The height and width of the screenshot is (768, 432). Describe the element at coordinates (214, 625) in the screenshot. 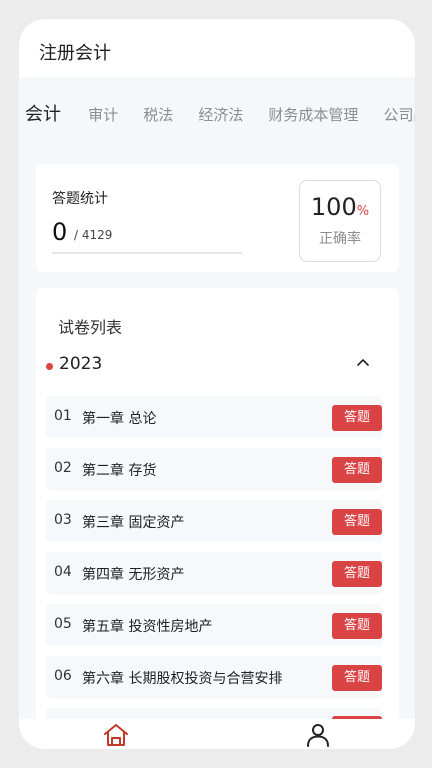

I see `list-item: 05 第五章 投资性房地产 答题` at that location.